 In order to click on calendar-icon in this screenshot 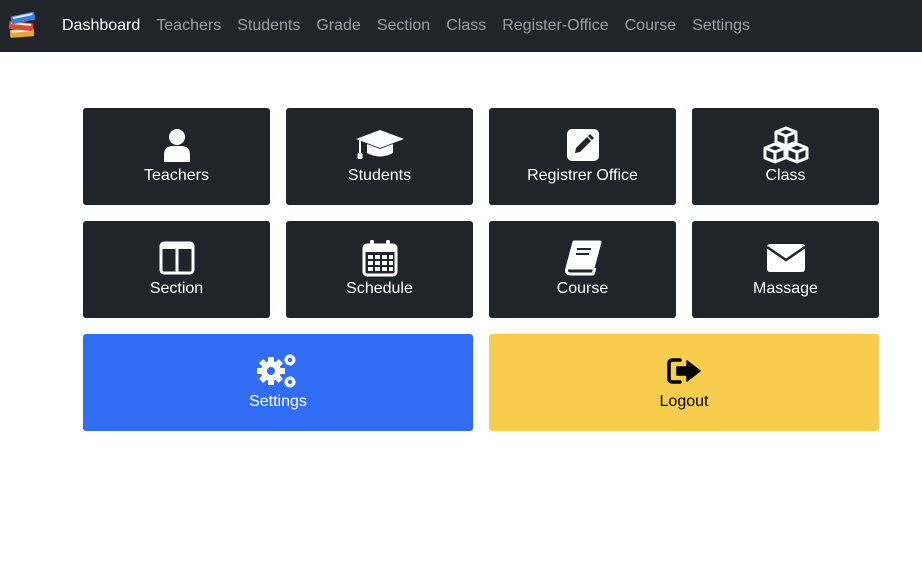, I will do `click(380, 258)`.